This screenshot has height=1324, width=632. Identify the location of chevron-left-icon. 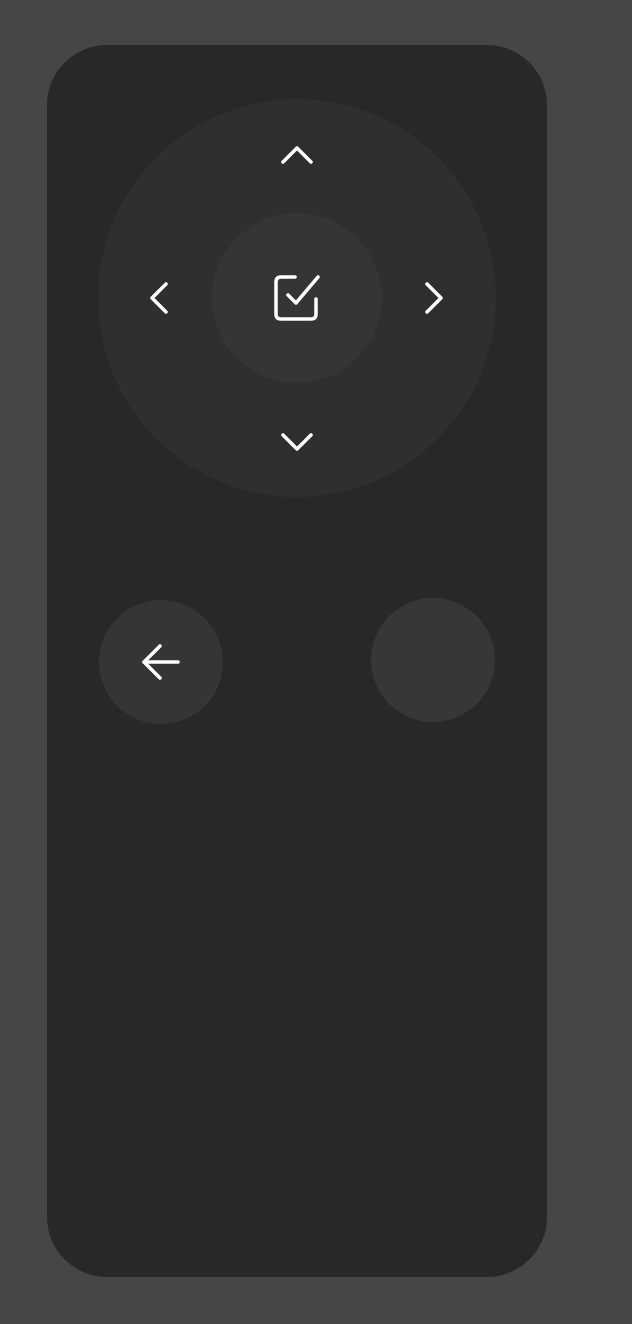
(159, 298).